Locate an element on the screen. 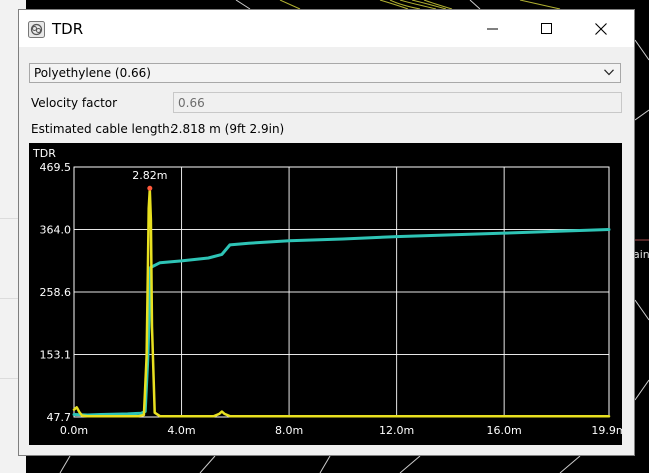 The height and width of the screenshot is (473, 649). y-tick-label: 47.7 is located at coordinates (59, 417).